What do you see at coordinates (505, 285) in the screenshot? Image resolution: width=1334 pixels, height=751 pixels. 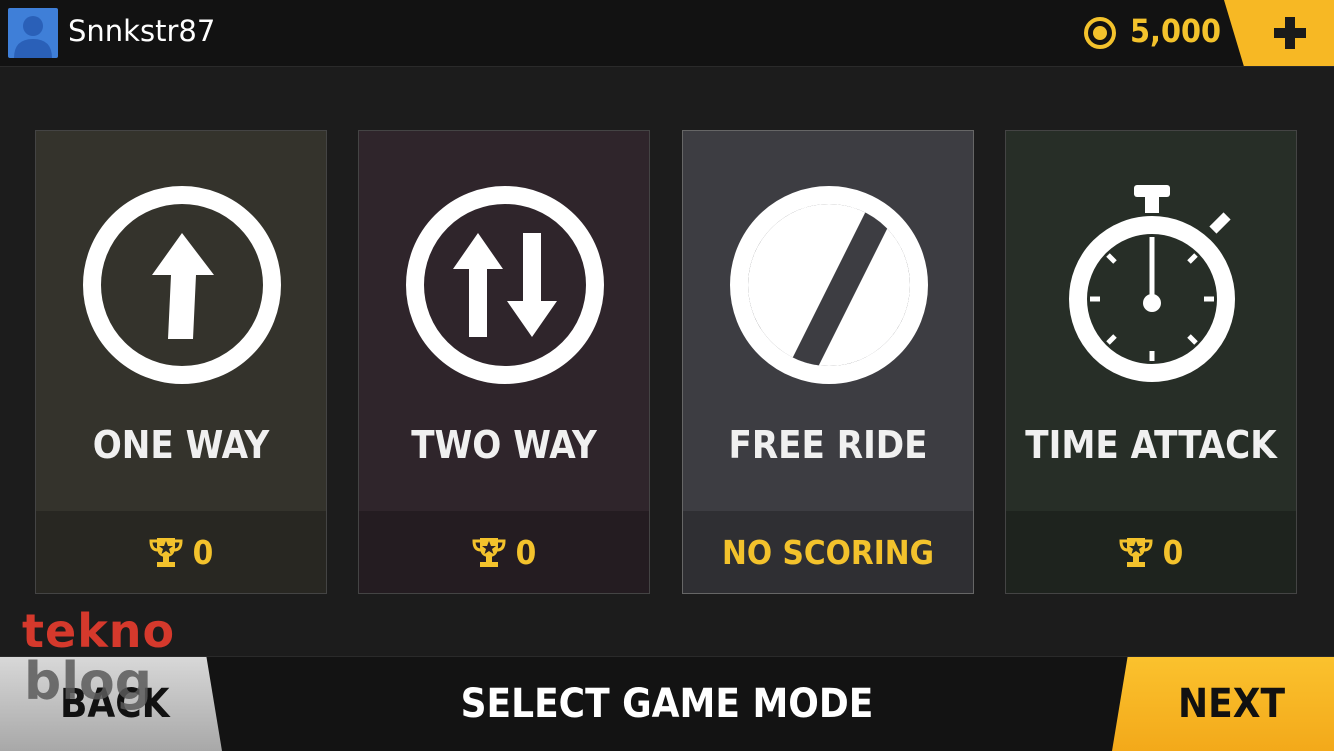 I see `two-way-arrows-icon` at bounding box center [505, 285].